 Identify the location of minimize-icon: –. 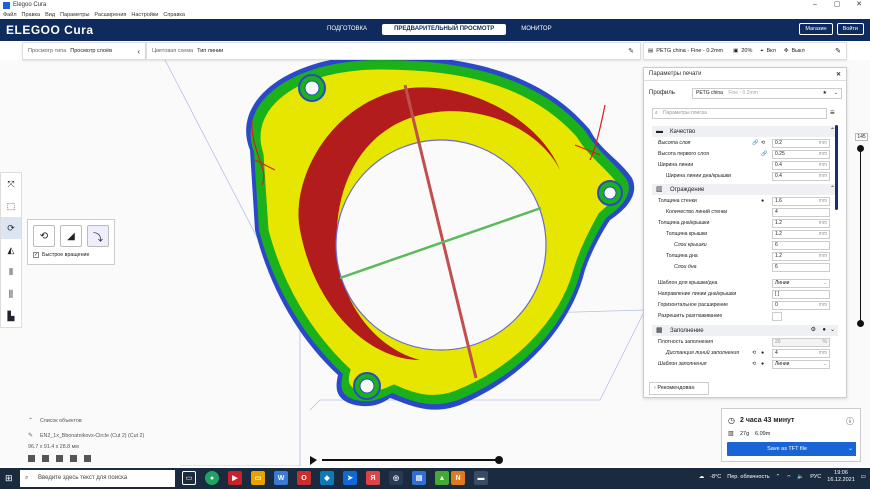
(815, 5).